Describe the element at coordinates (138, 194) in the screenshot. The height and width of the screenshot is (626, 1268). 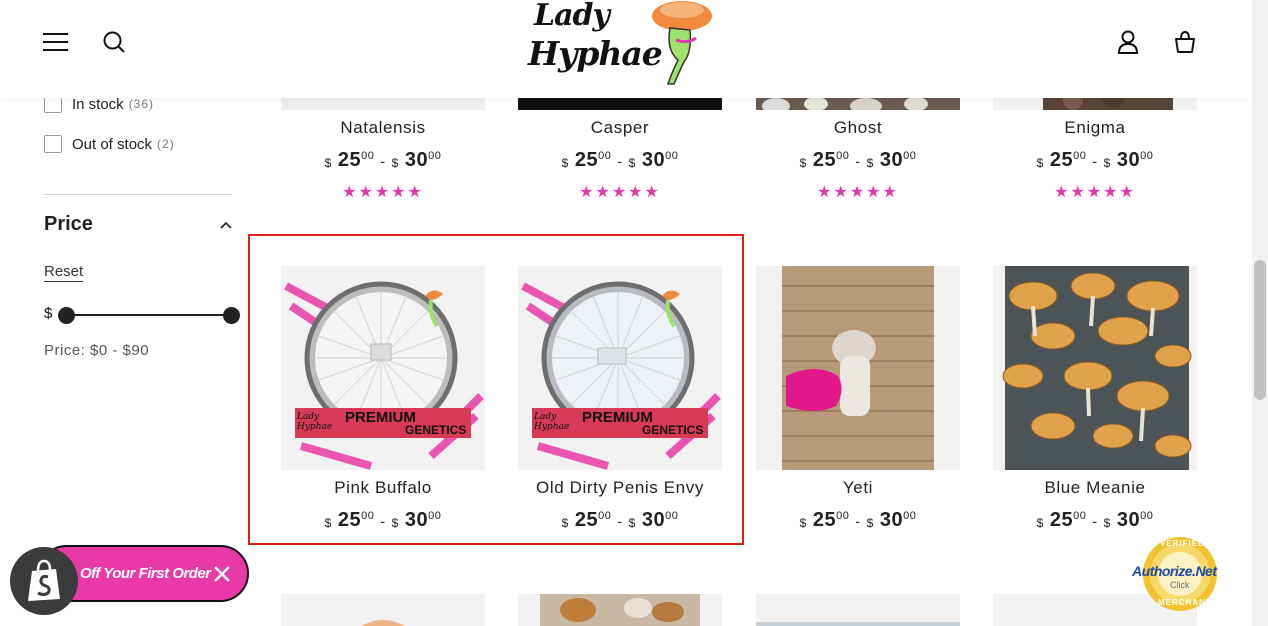
I see `filter-divider` at that location.